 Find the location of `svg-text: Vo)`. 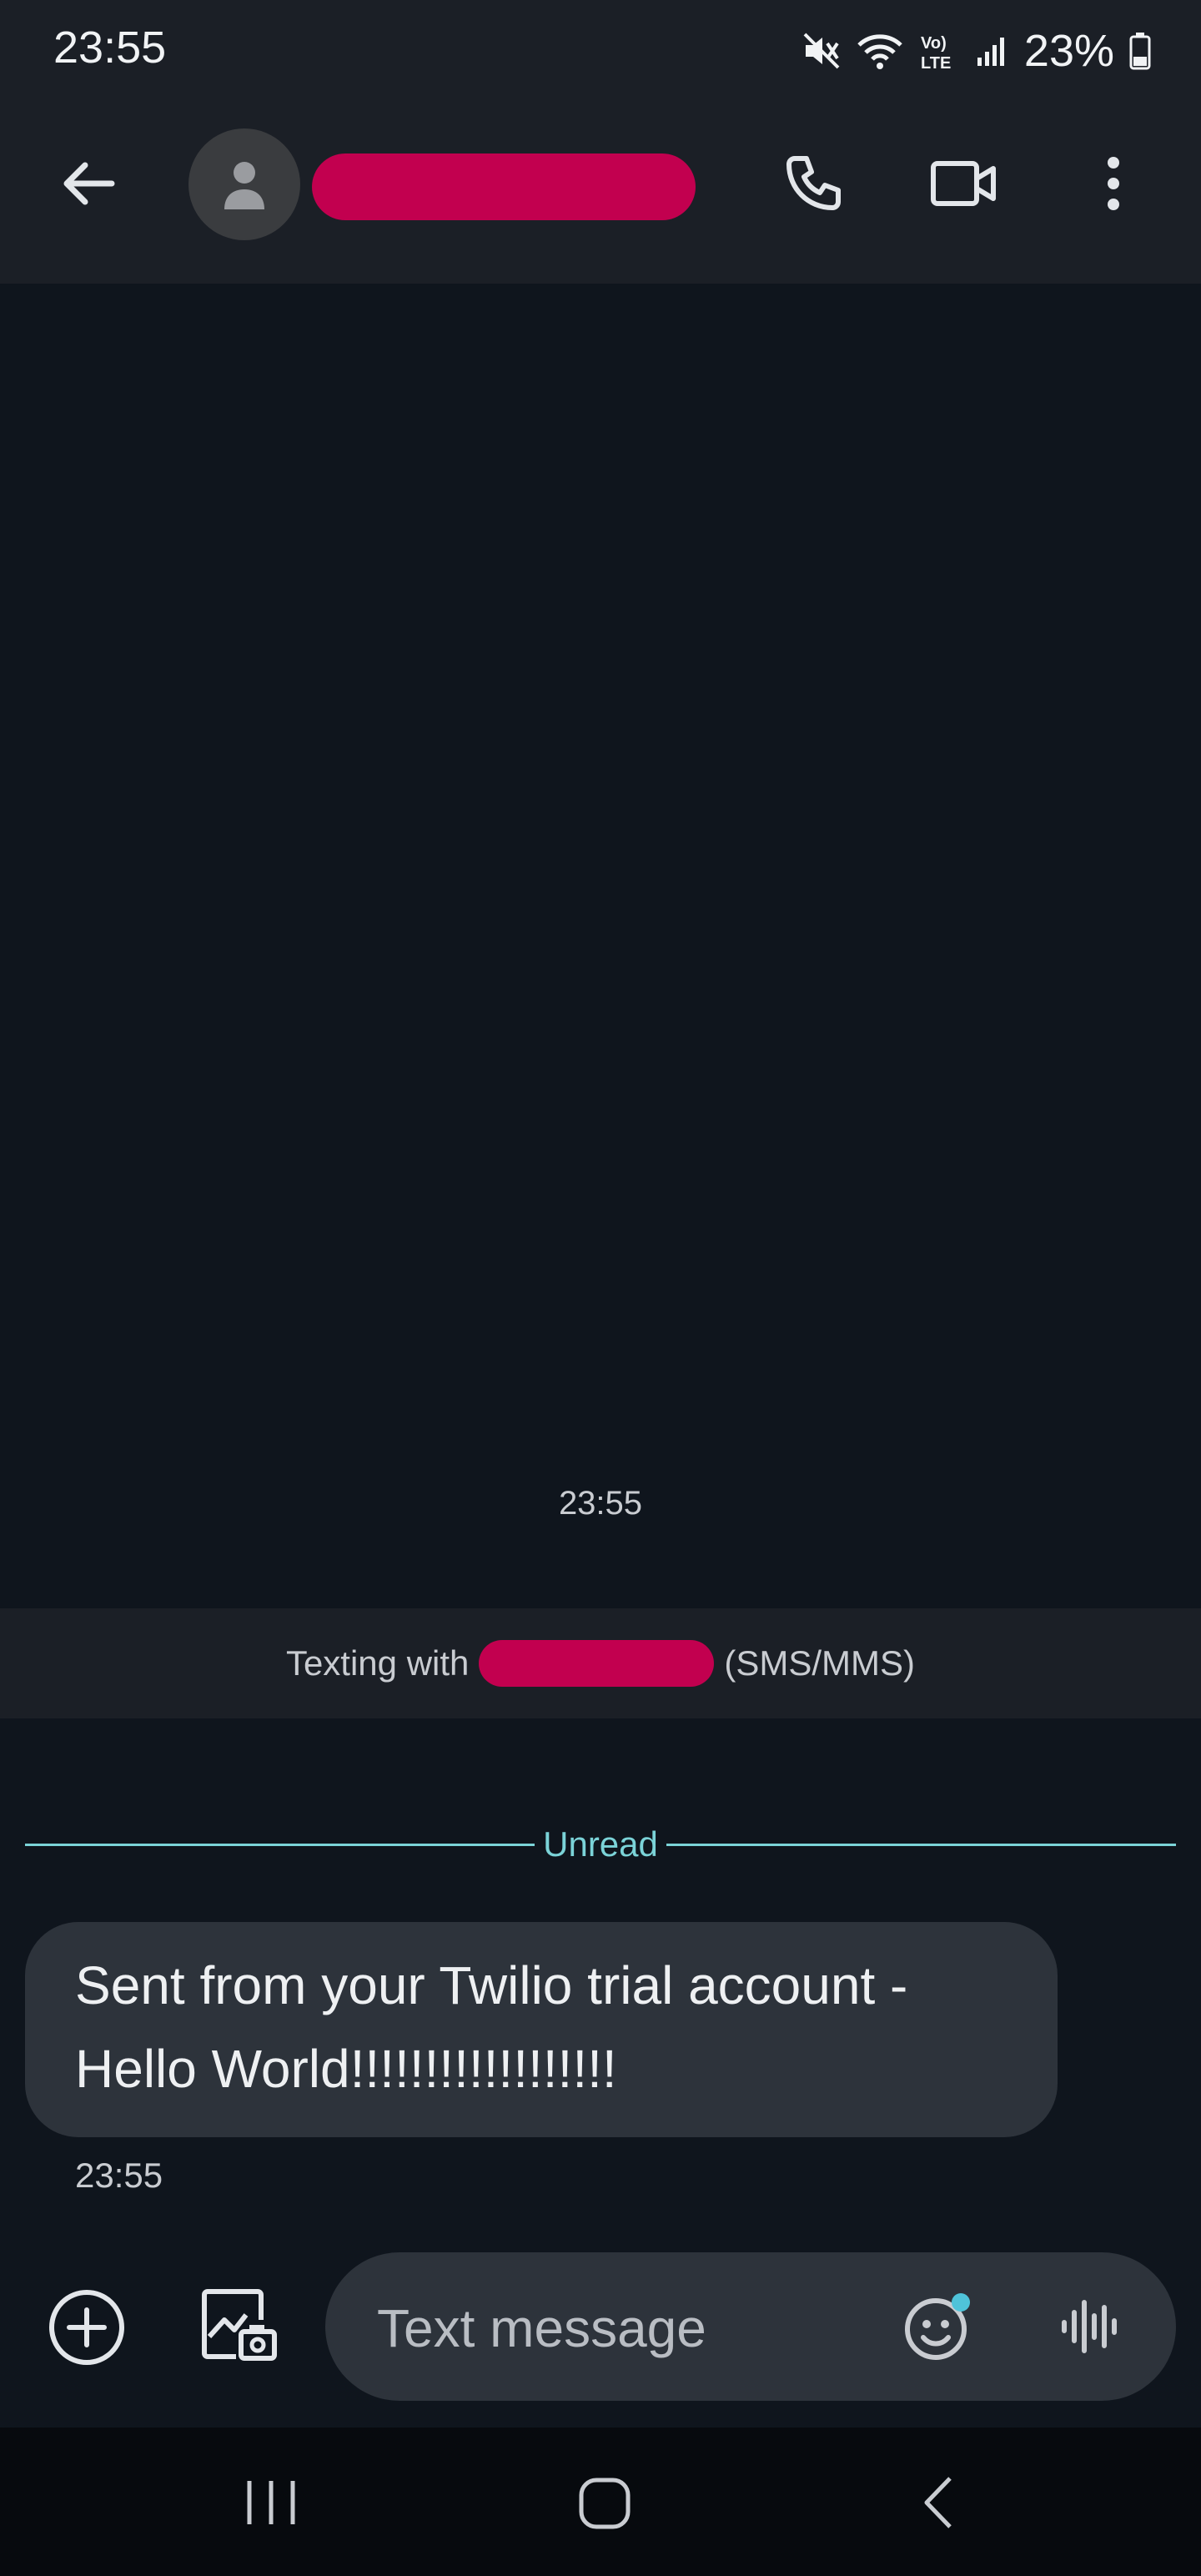

svg-text: Vo) is located at coordinates (934, 43).